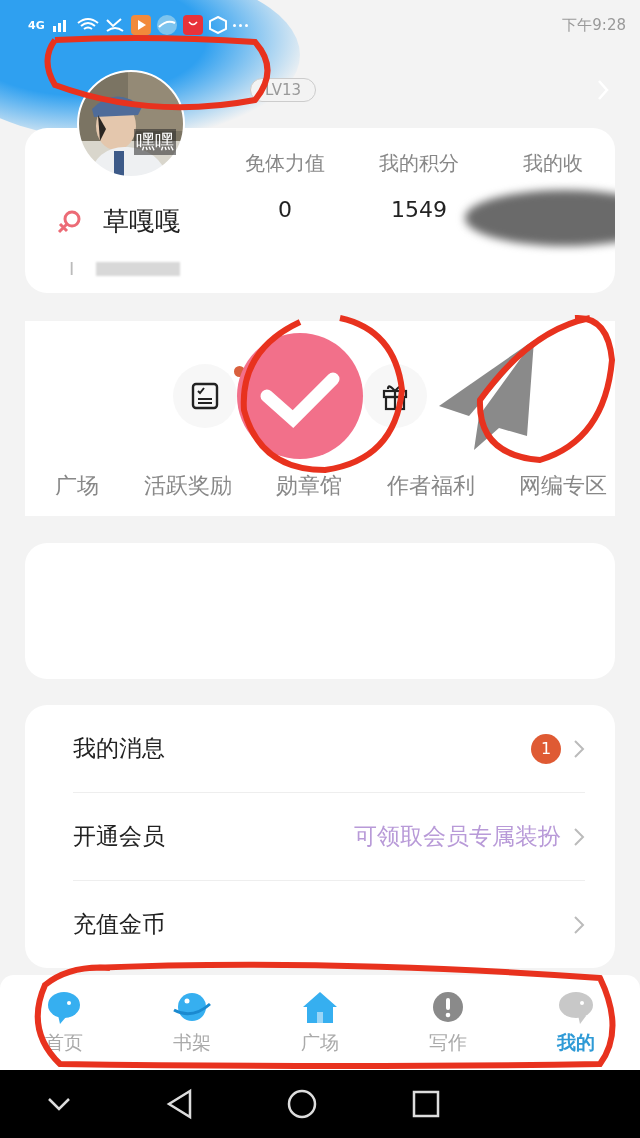  I want to click on tab: 我的, so click(576, 1022).